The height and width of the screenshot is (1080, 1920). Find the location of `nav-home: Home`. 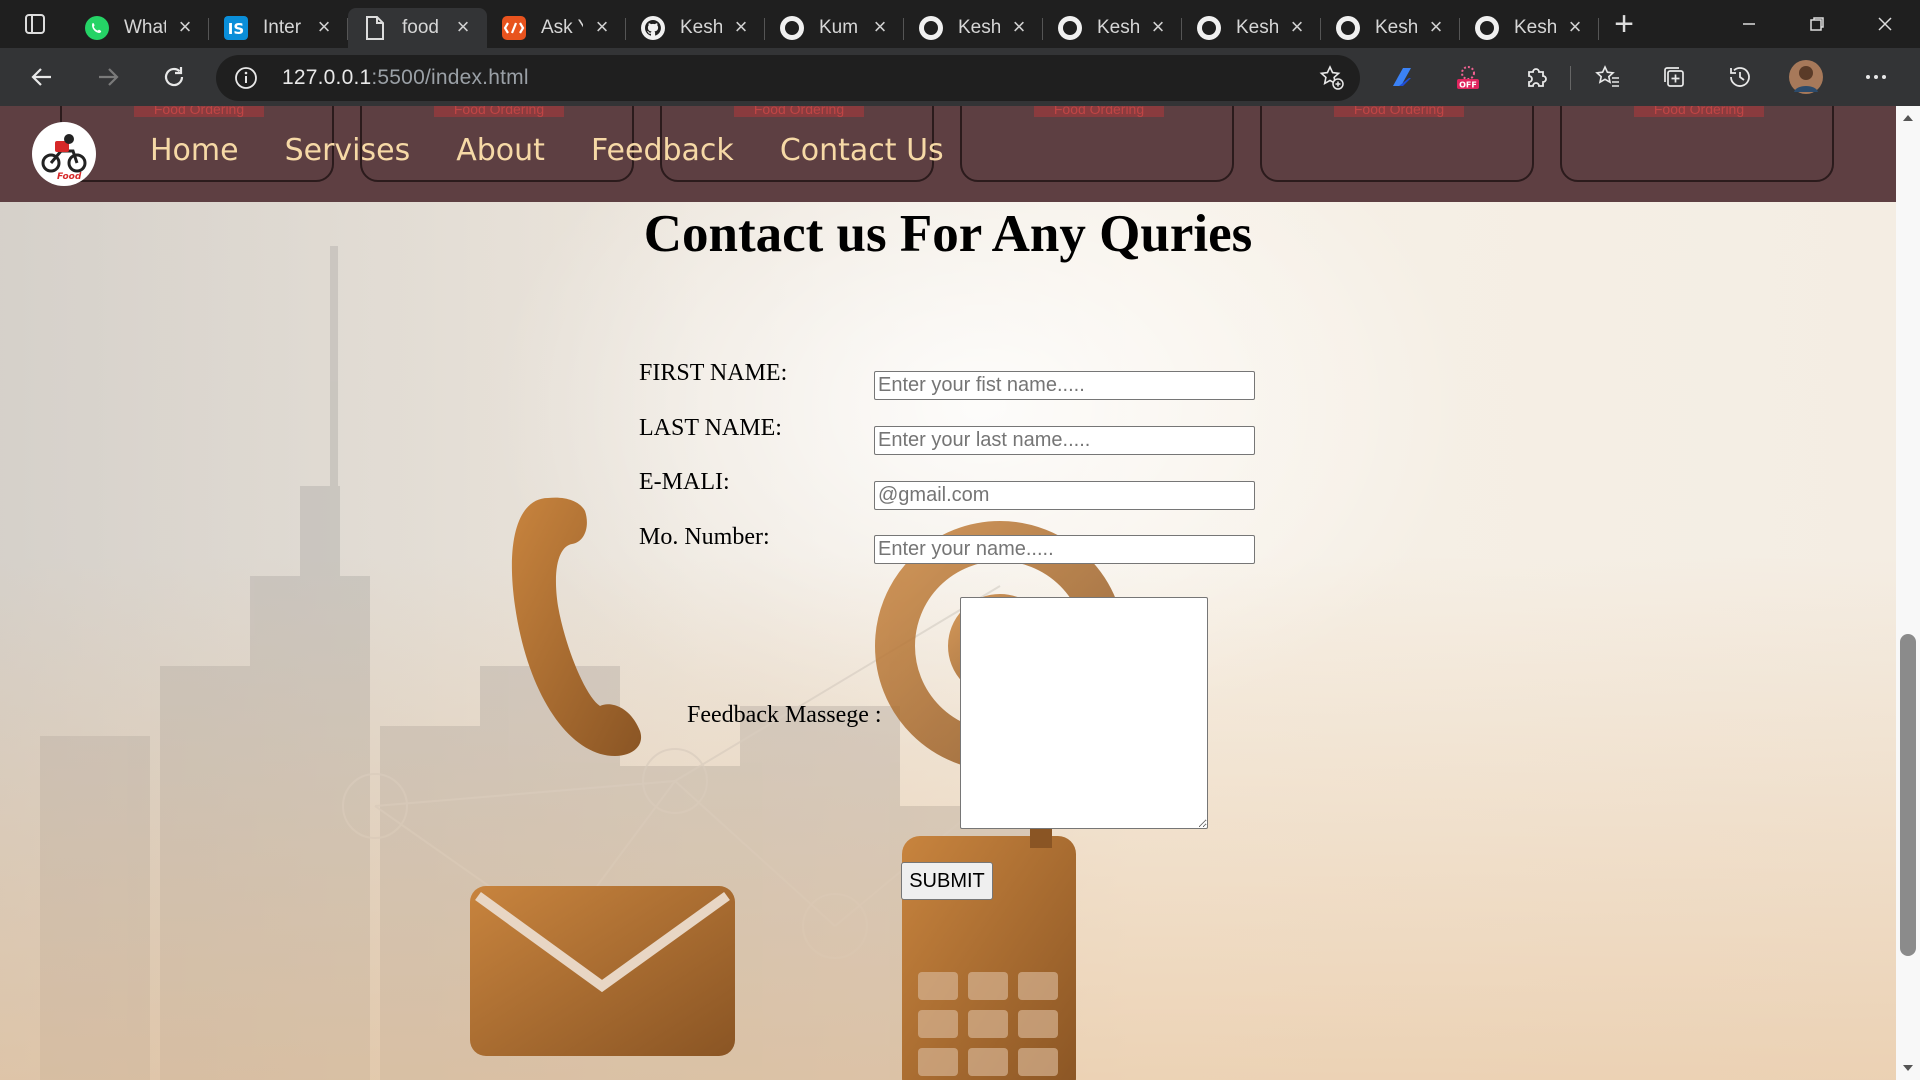

nav-home: Home is located at coordinates (194, 151).